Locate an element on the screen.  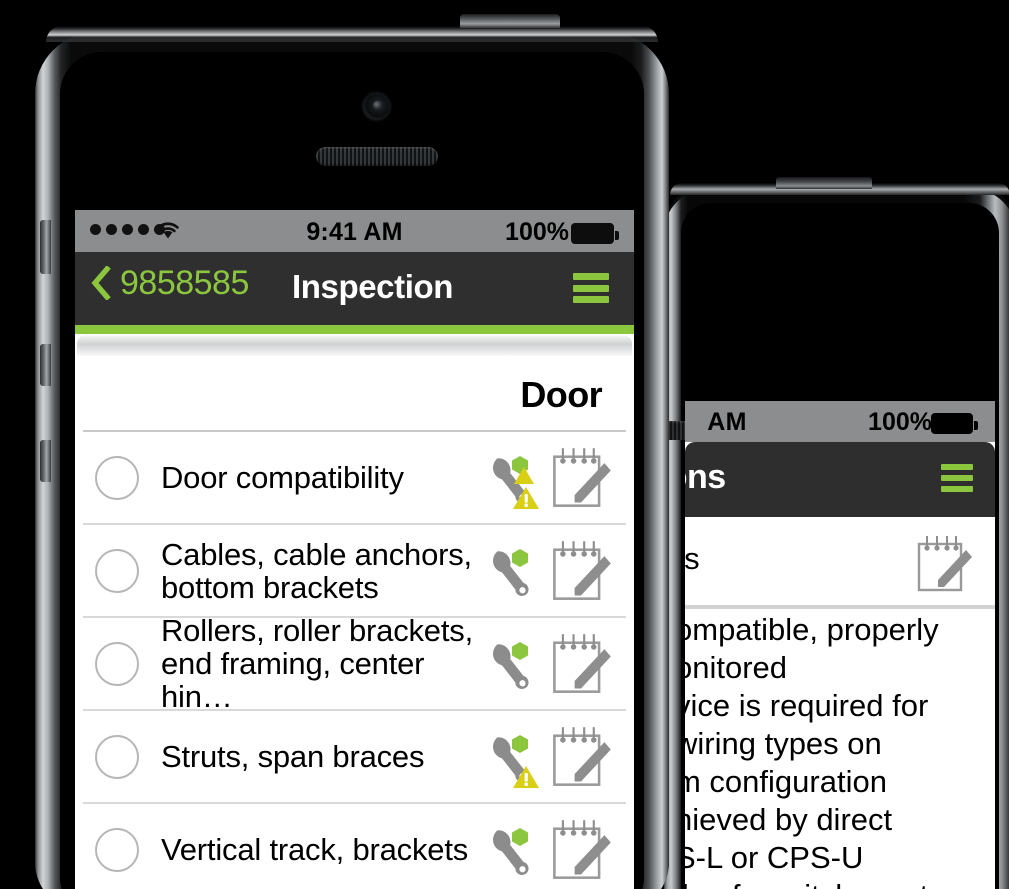
detail-line: onitored is located at coordinates (736, 667).